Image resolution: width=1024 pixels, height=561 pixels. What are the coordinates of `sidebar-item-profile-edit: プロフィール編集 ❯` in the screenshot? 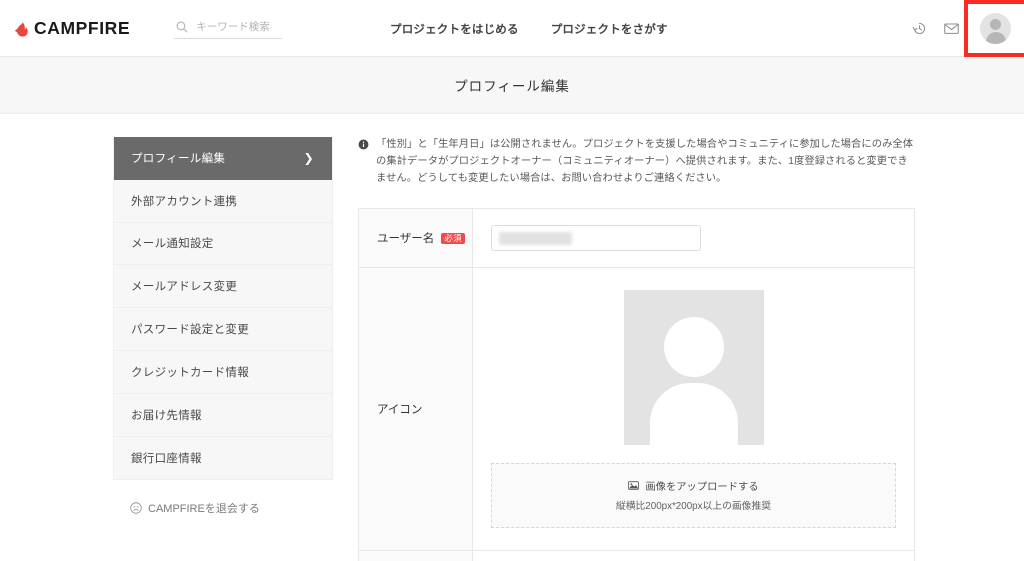 It's located at (223, 158).